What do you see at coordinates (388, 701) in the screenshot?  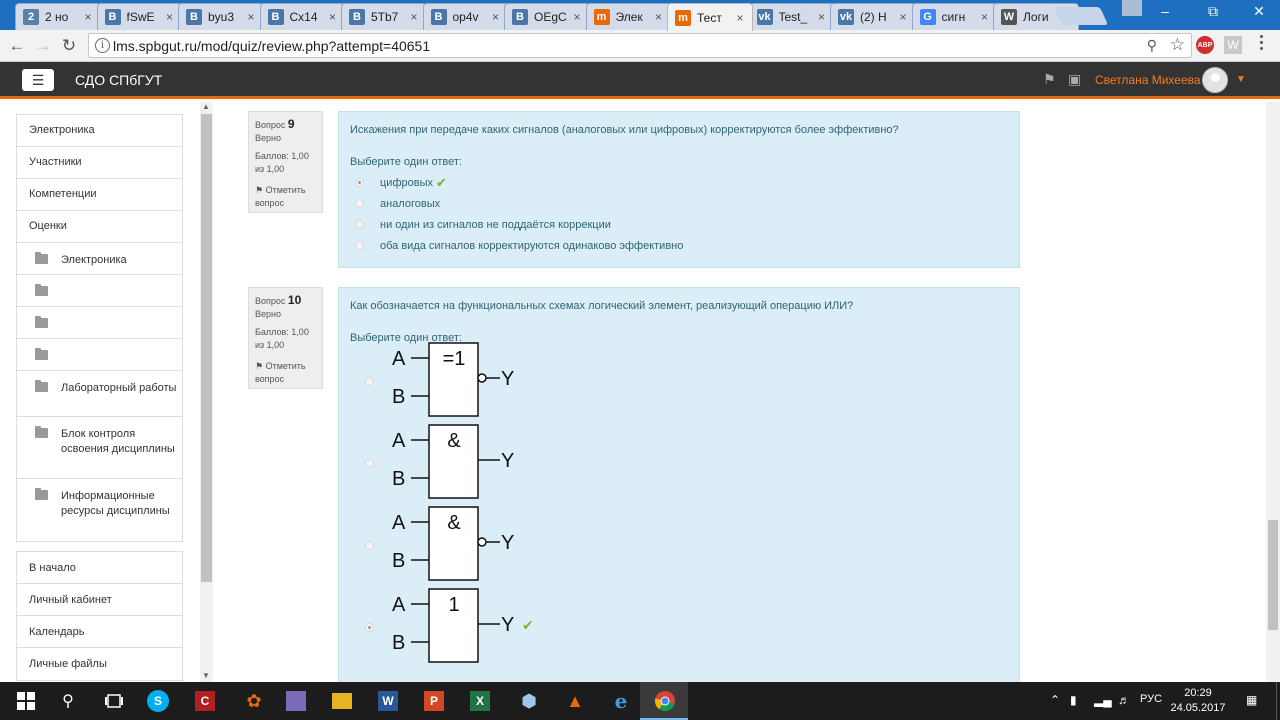 I see `word-icon: W` at bounding box center [388, 701].